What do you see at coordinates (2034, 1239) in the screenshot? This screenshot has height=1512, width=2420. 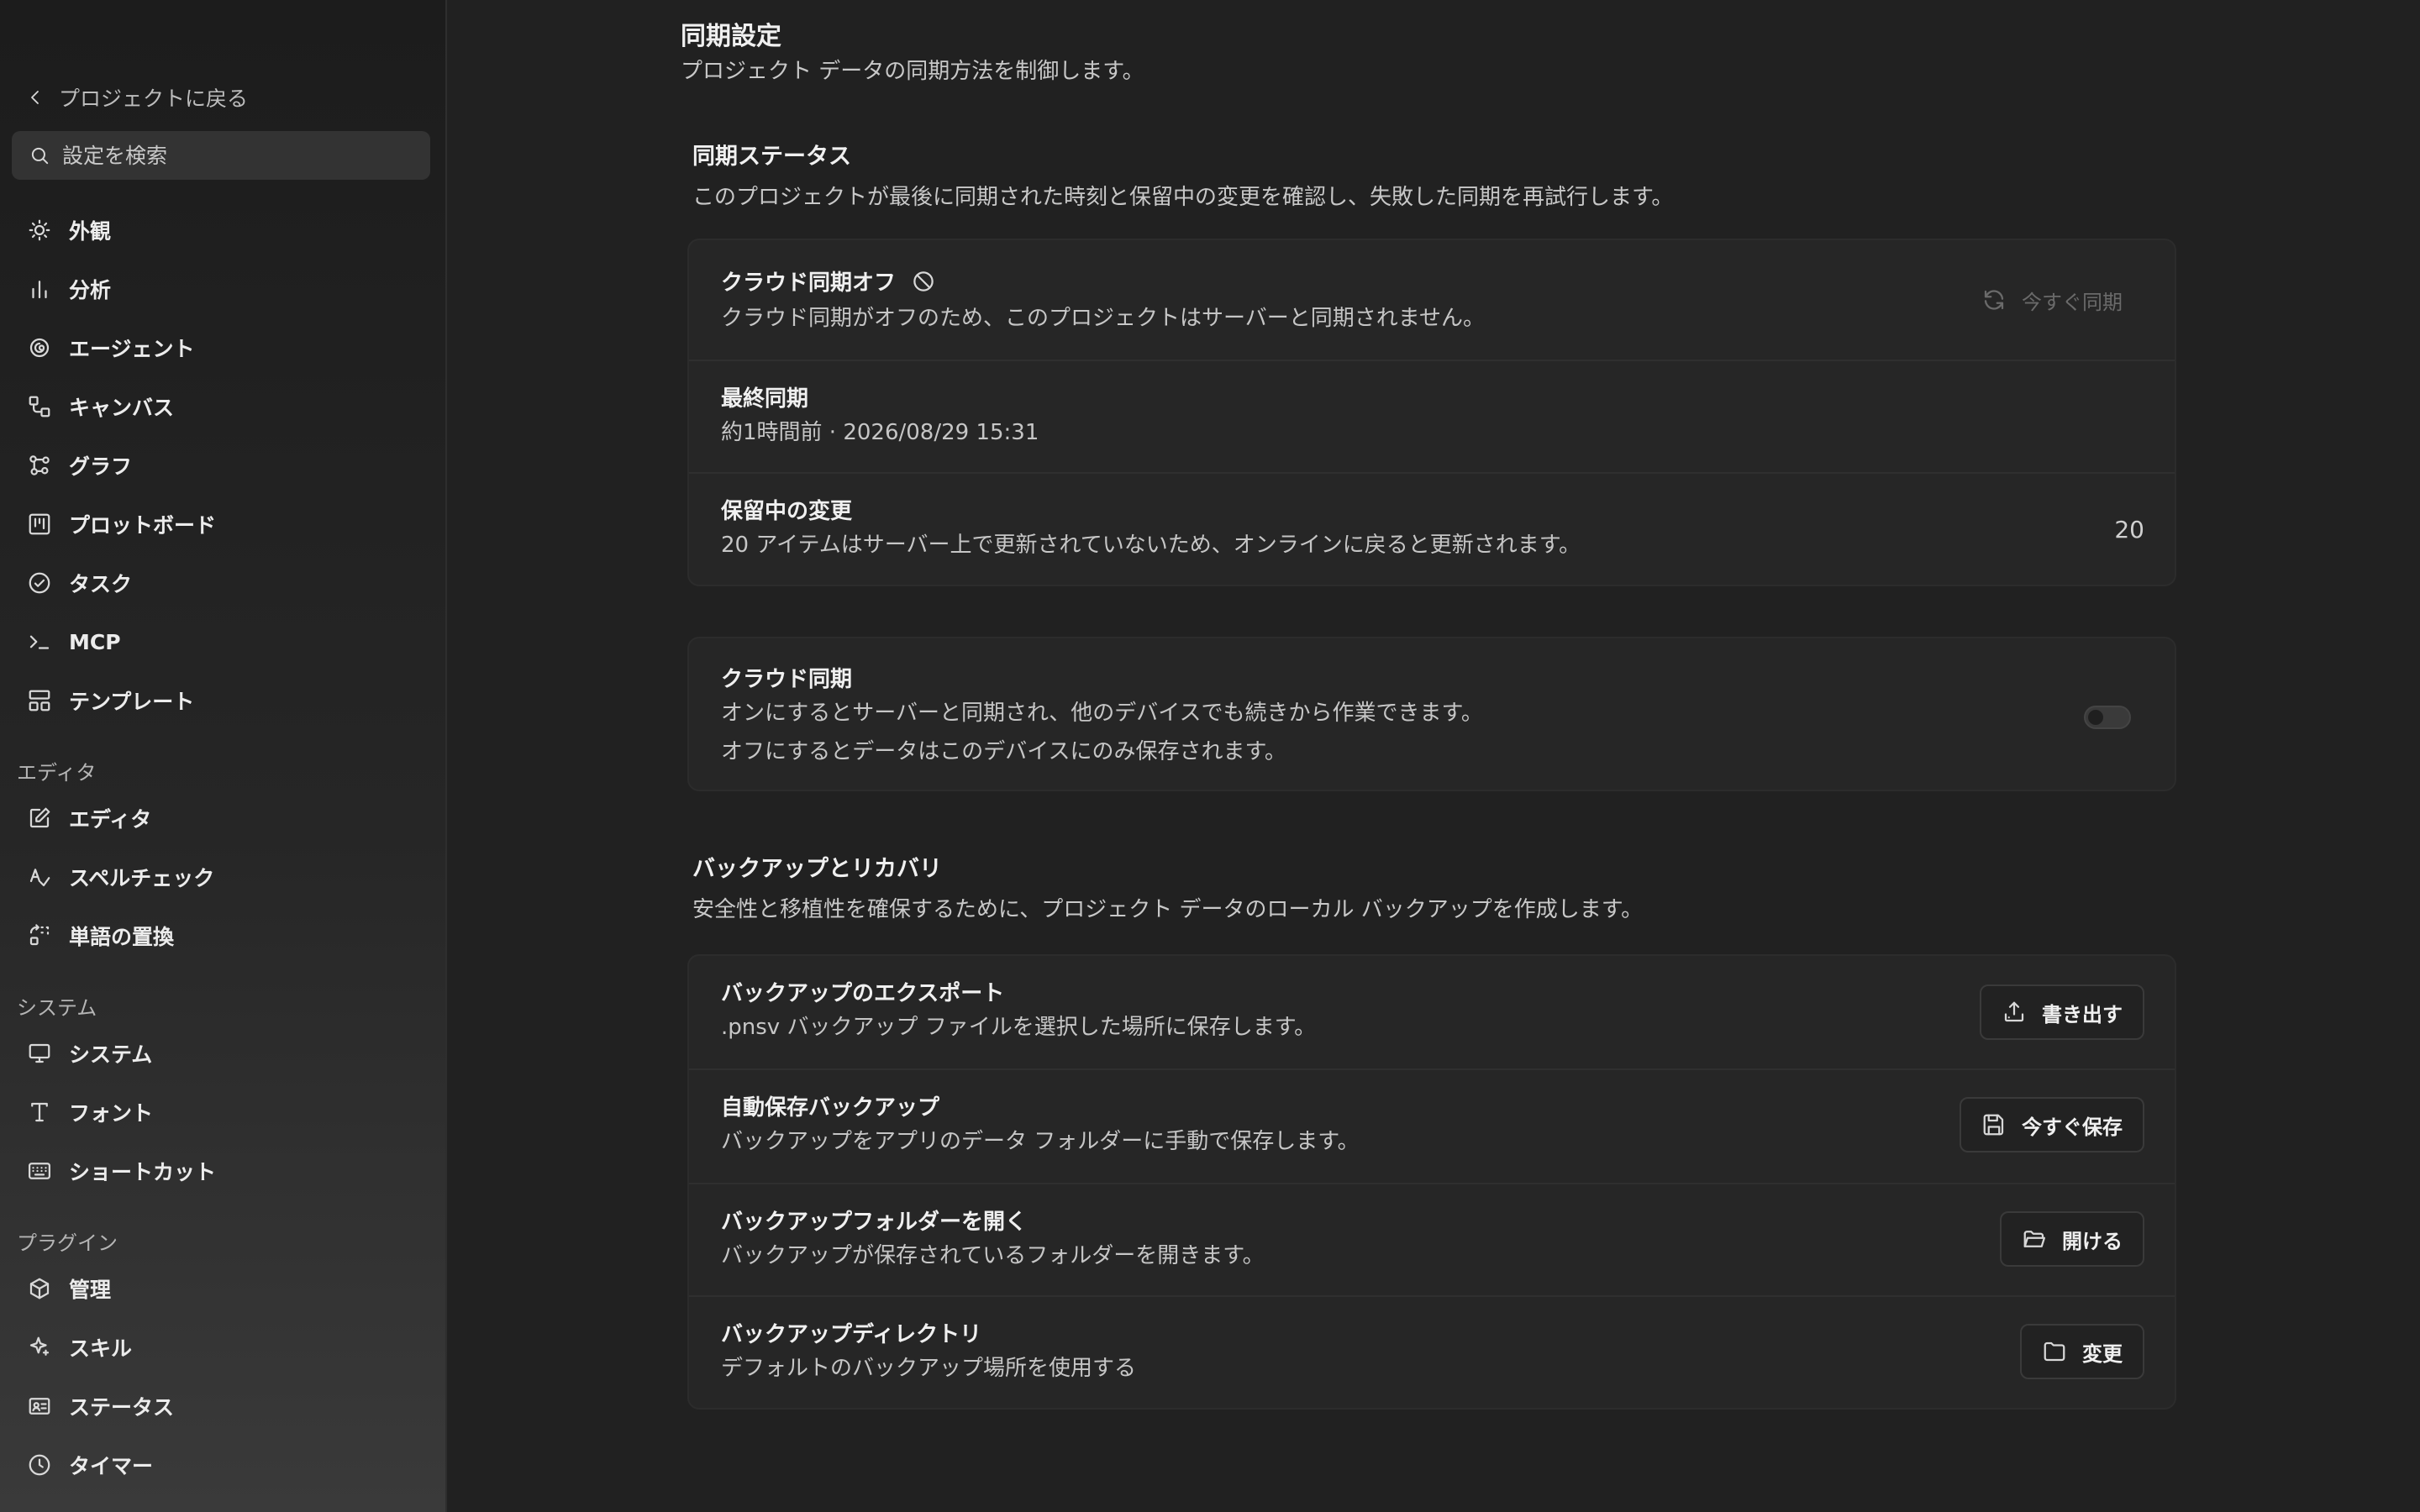 I see `folder-open-icon` at bounding box center [2034, 1239].